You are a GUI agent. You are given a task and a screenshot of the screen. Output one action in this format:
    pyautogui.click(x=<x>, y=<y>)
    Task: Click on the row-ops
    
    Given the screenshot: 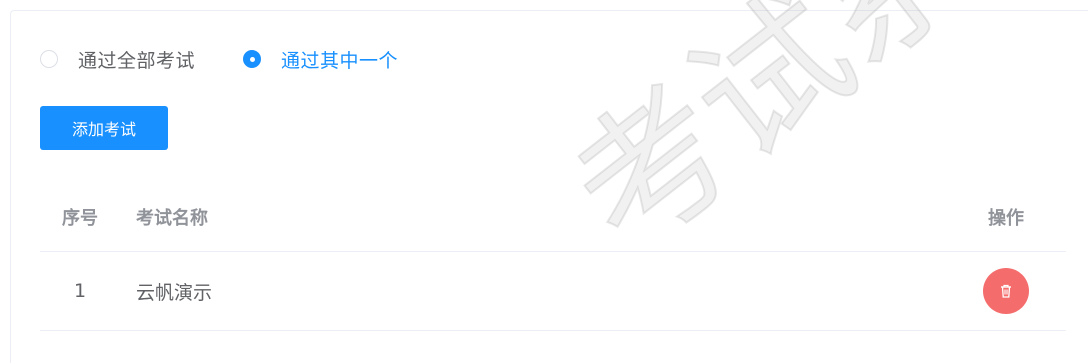 What is the action you would take?
    pyautogui.click(x=1006, y=291)
    